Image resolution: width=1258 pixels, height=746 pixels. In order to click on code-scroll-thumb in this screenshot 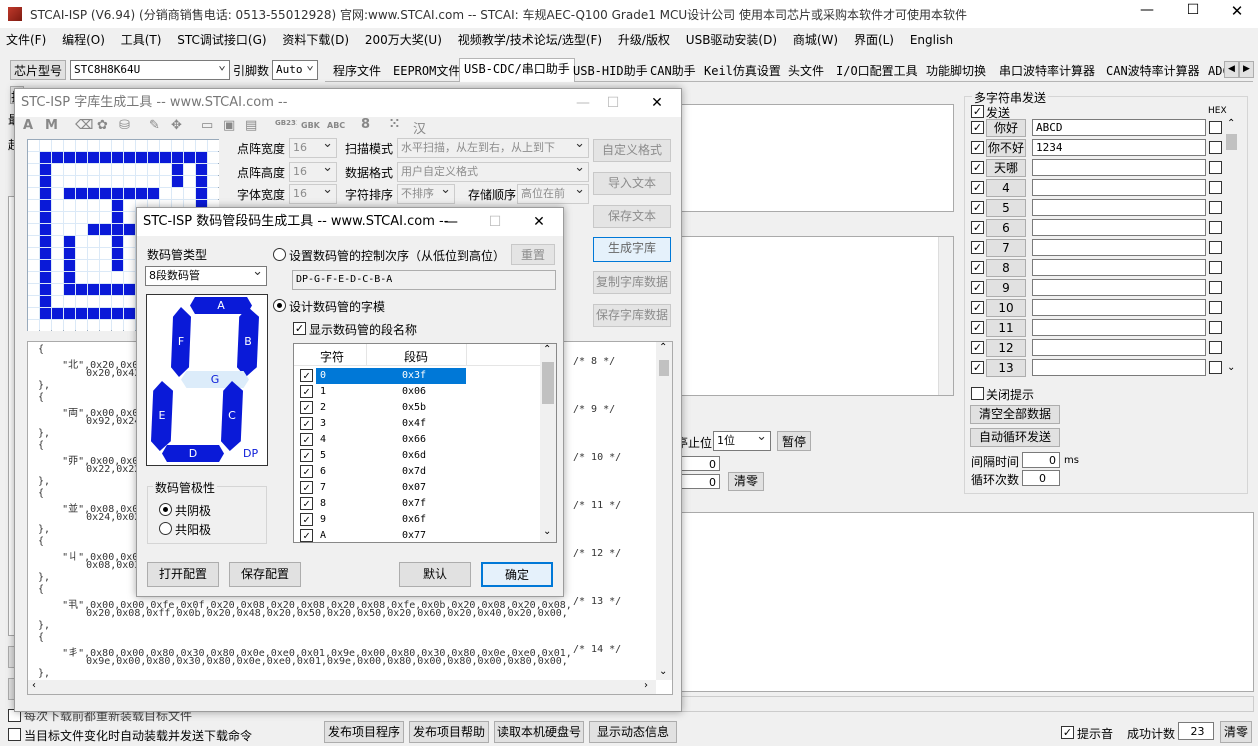, I will do `click(664, 368)`.